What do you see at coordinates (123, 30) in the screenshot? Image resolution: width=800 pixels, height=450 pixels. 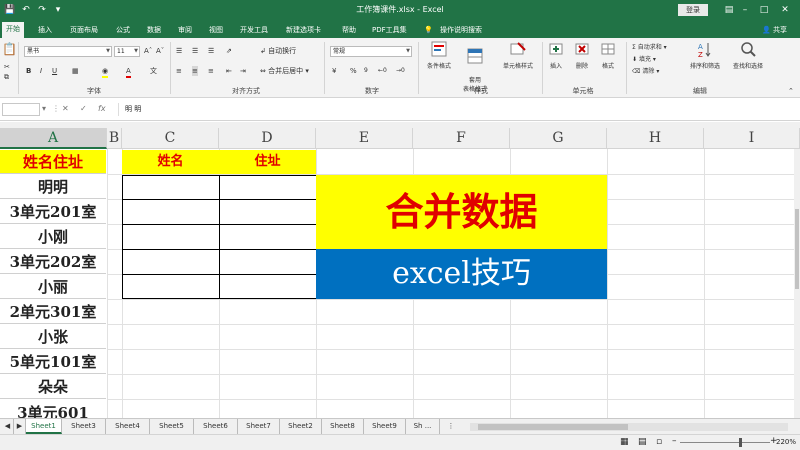 I see `tab-formulas: 公式` at bounding box center [123, 30].